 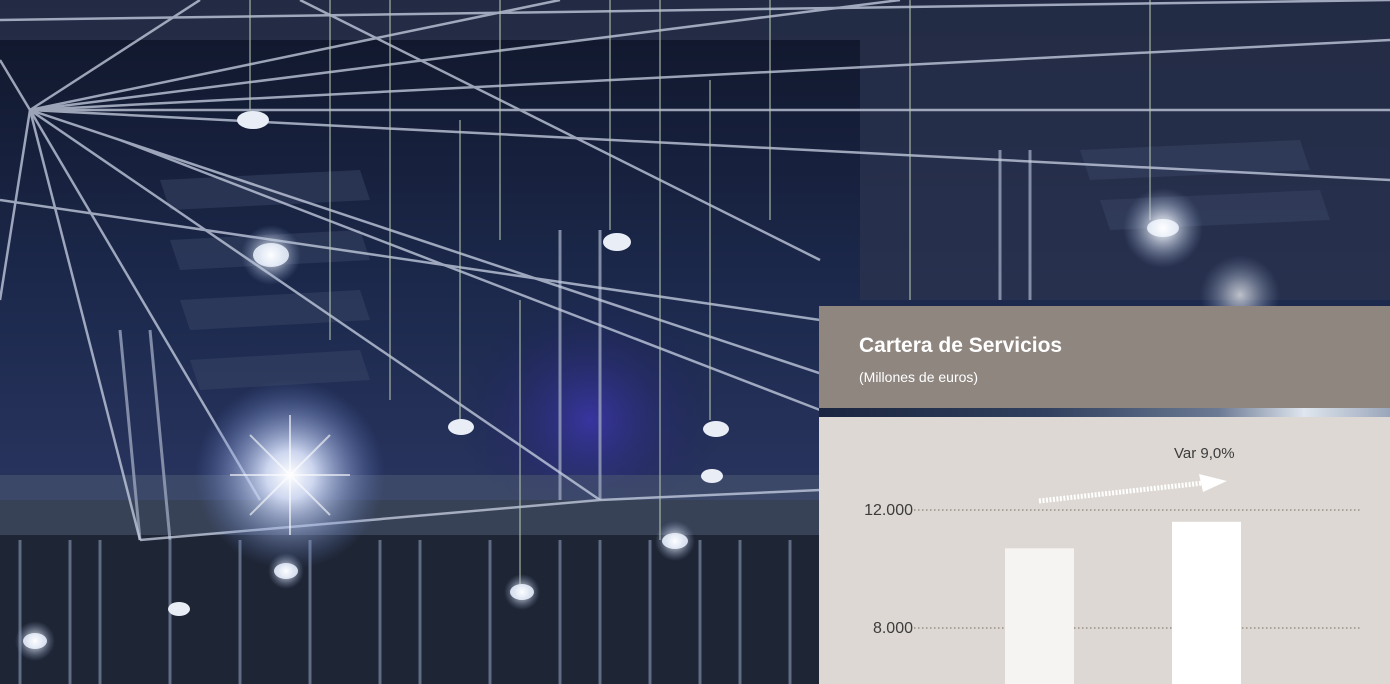 What do you see at coordinates (1104, 357) in the screenshot?
I see `chart-header-panel: Cartera de Servicios (Millones de euros)` at bounding box center [1104, 357].